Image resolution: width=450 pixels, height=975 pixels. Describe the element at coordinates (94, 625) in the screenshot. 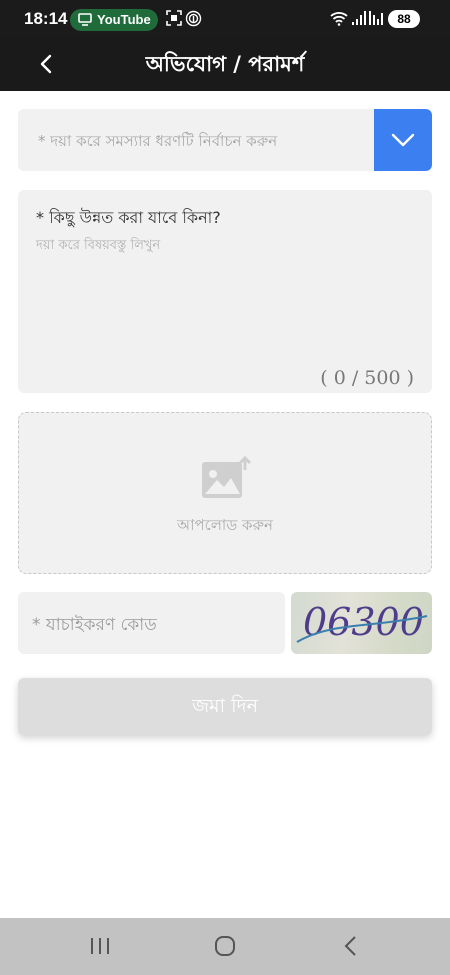

I see `verification-code-placeholder: * যাচাইকরণ কোড` at that location.